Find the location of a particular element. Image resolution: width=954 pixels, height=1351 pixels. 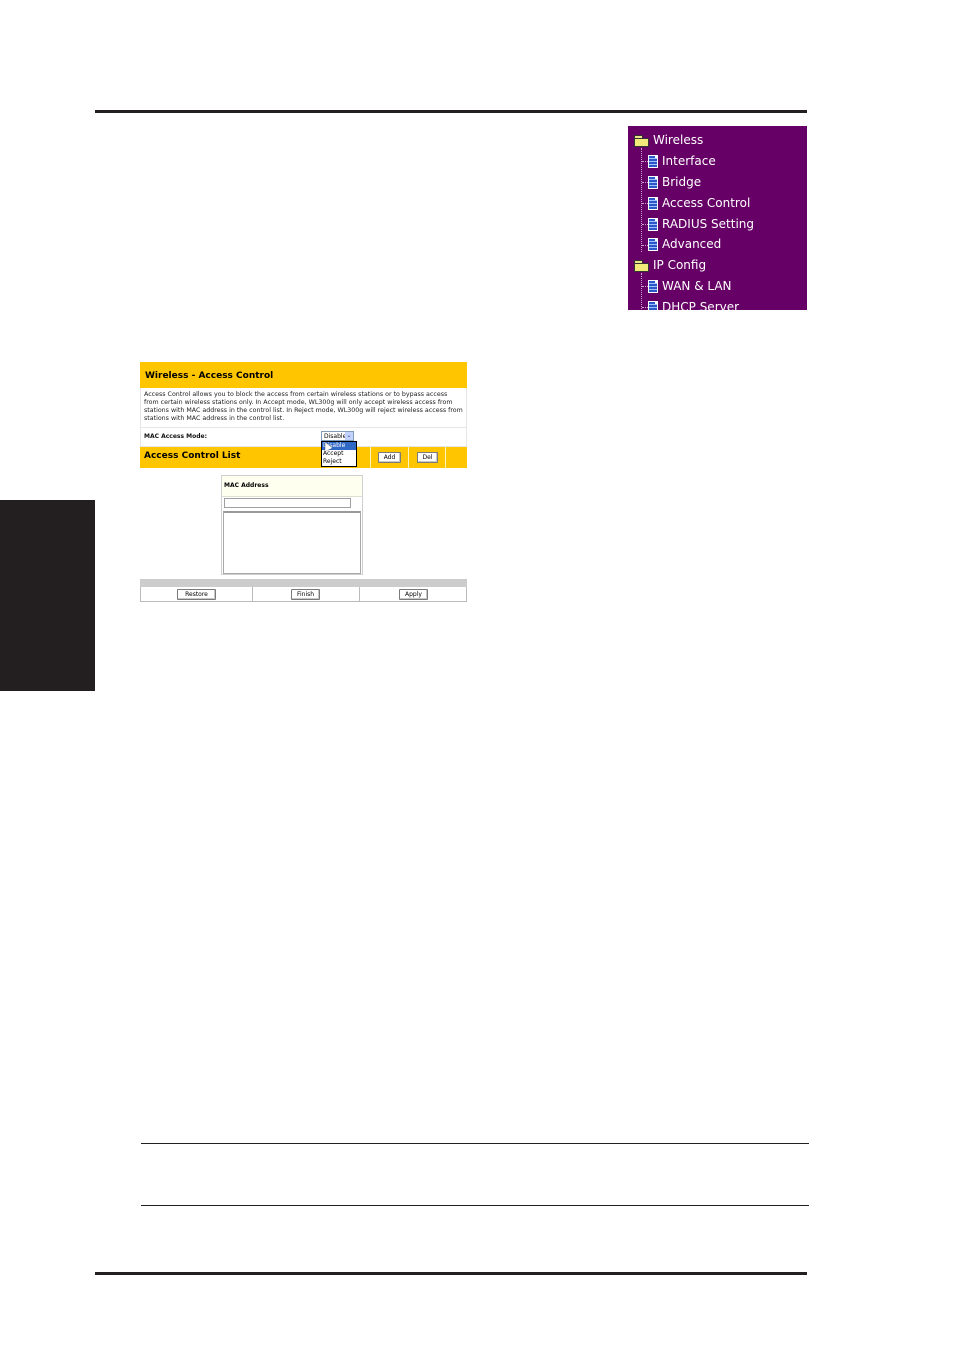

footer-bar is located at coordinates (303, 583).